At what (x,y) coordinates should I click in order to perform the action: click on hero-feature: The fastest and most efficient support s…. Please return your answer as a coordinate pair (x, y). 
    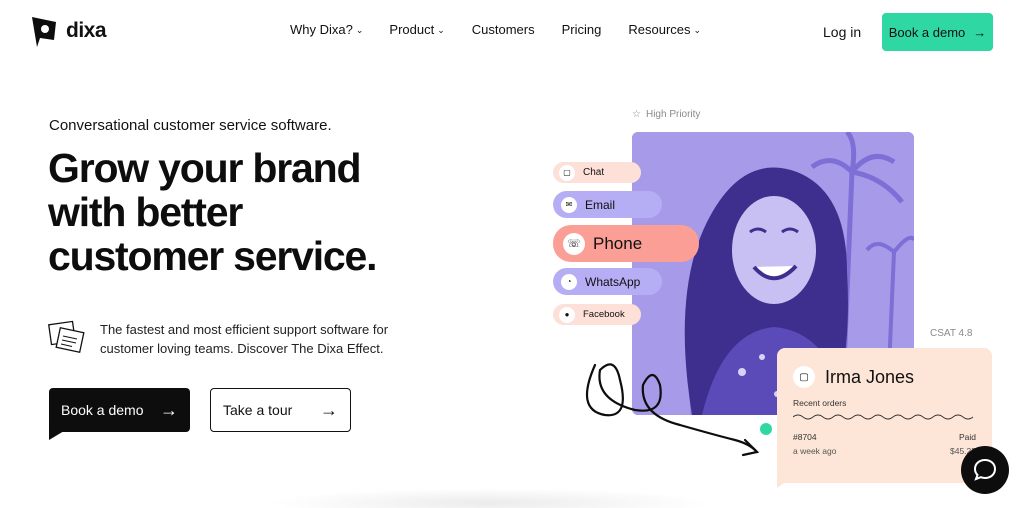
    Looking at the image, I should click on (224, 339).